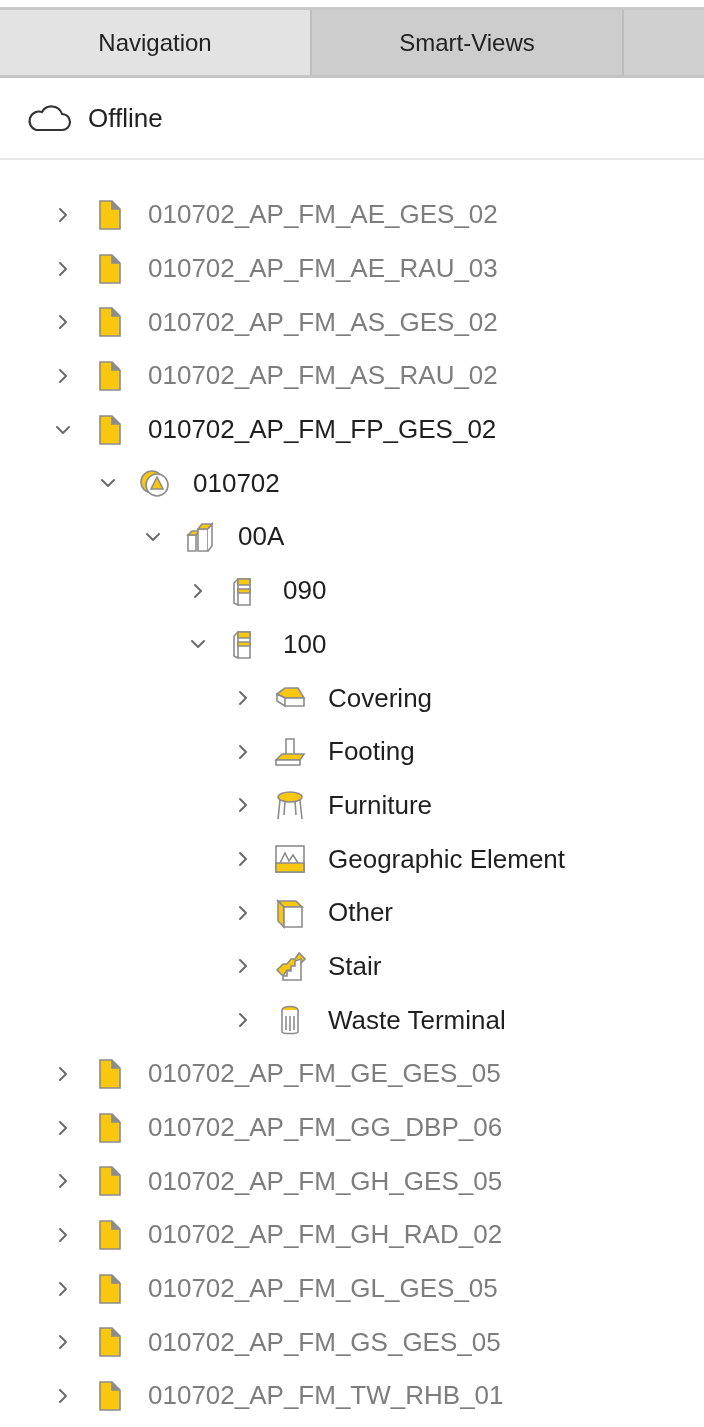 Image resolution: width=704 pixels, height=1427 pixels. Describe the element at coordinates (236, 483) in the screenshot. I see `tree-item-label: 010702` at that location.